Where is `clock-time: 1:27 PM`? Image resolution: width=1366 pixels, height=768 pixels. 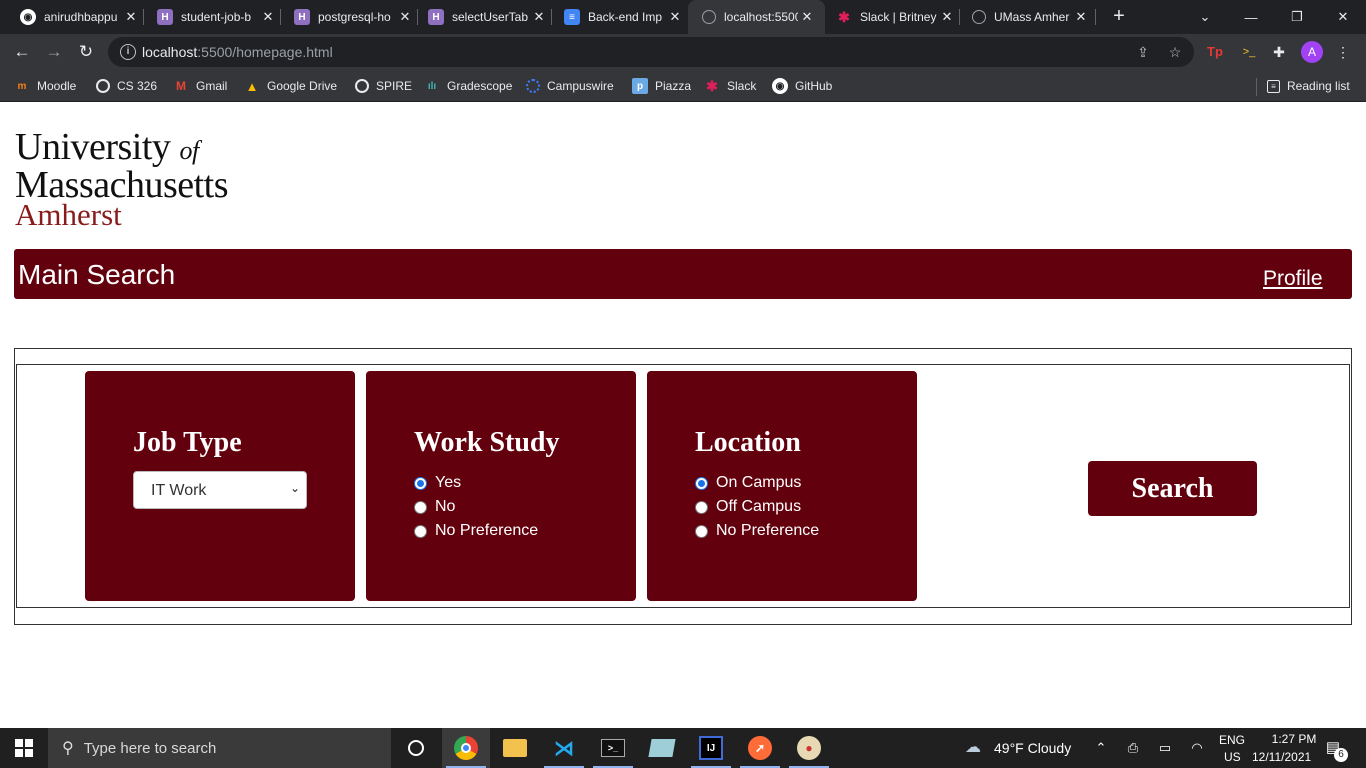
clock-time: 1:27 PM is located at coordinates (1294, 739).